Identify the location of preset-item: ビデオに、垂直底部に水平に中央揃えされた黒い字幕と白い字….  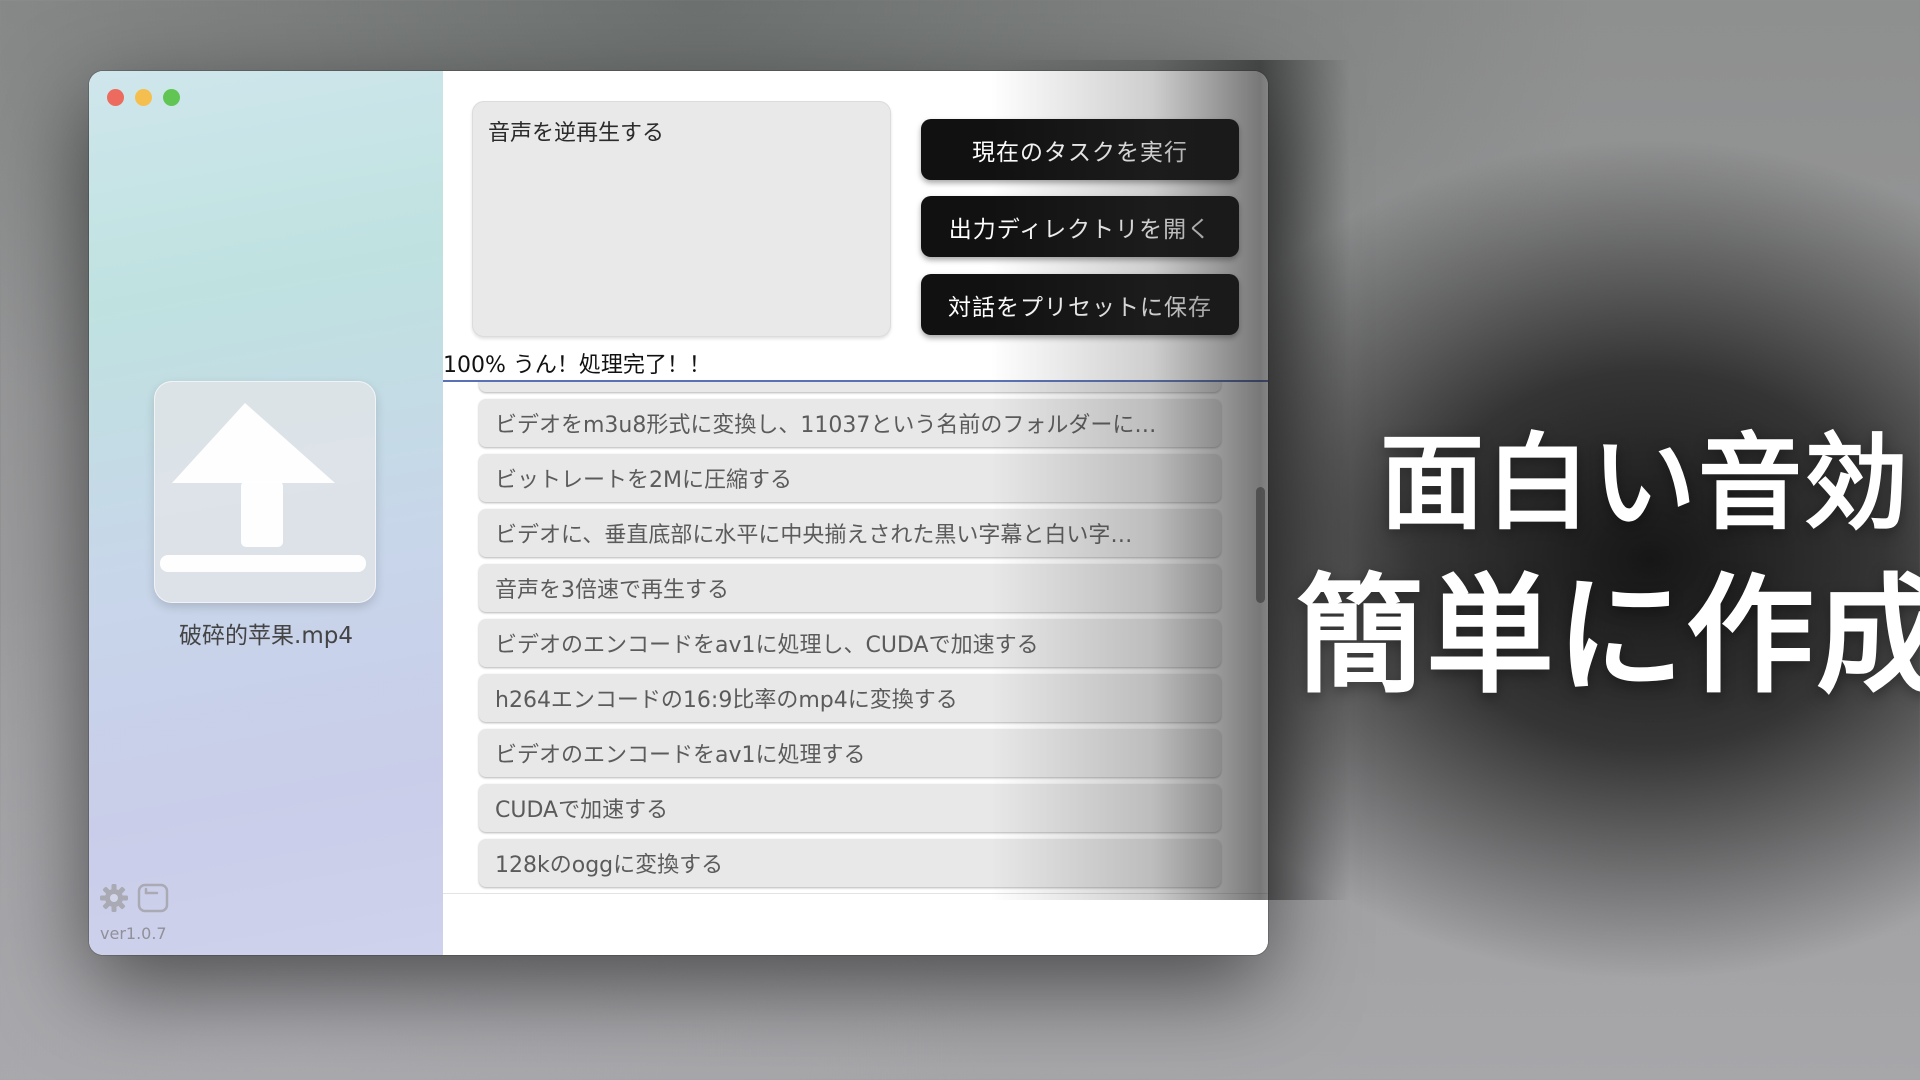
(850, 533).